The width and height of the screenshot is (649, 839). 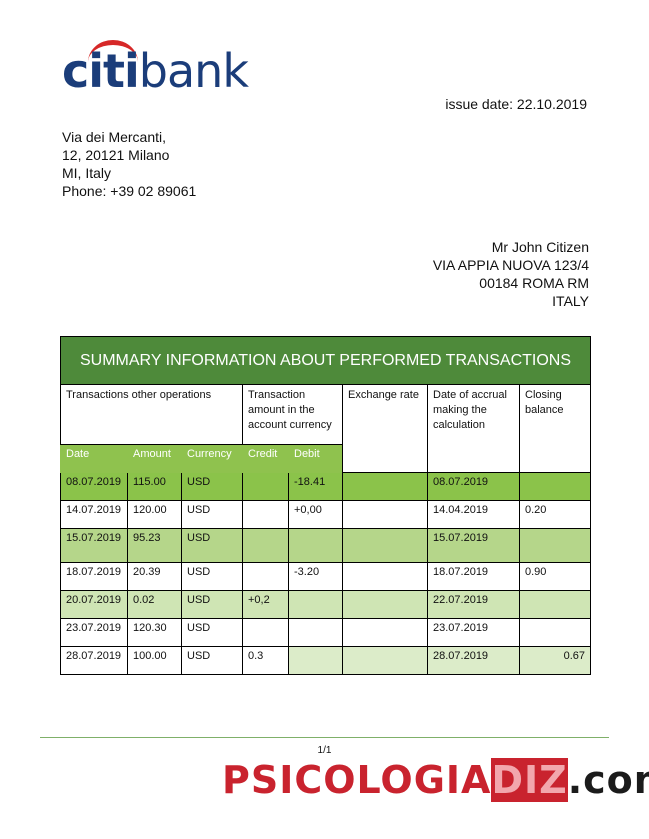 I want to click on cell-debit: -3.20, so click(x=315, y=576).